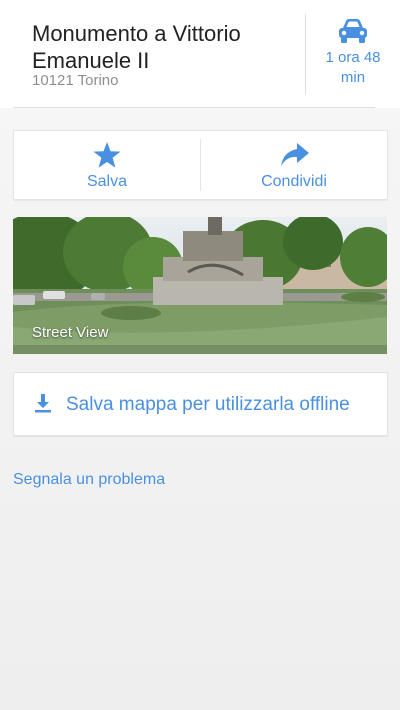  I want to click on share-label: Condividi, so click(294, 181).